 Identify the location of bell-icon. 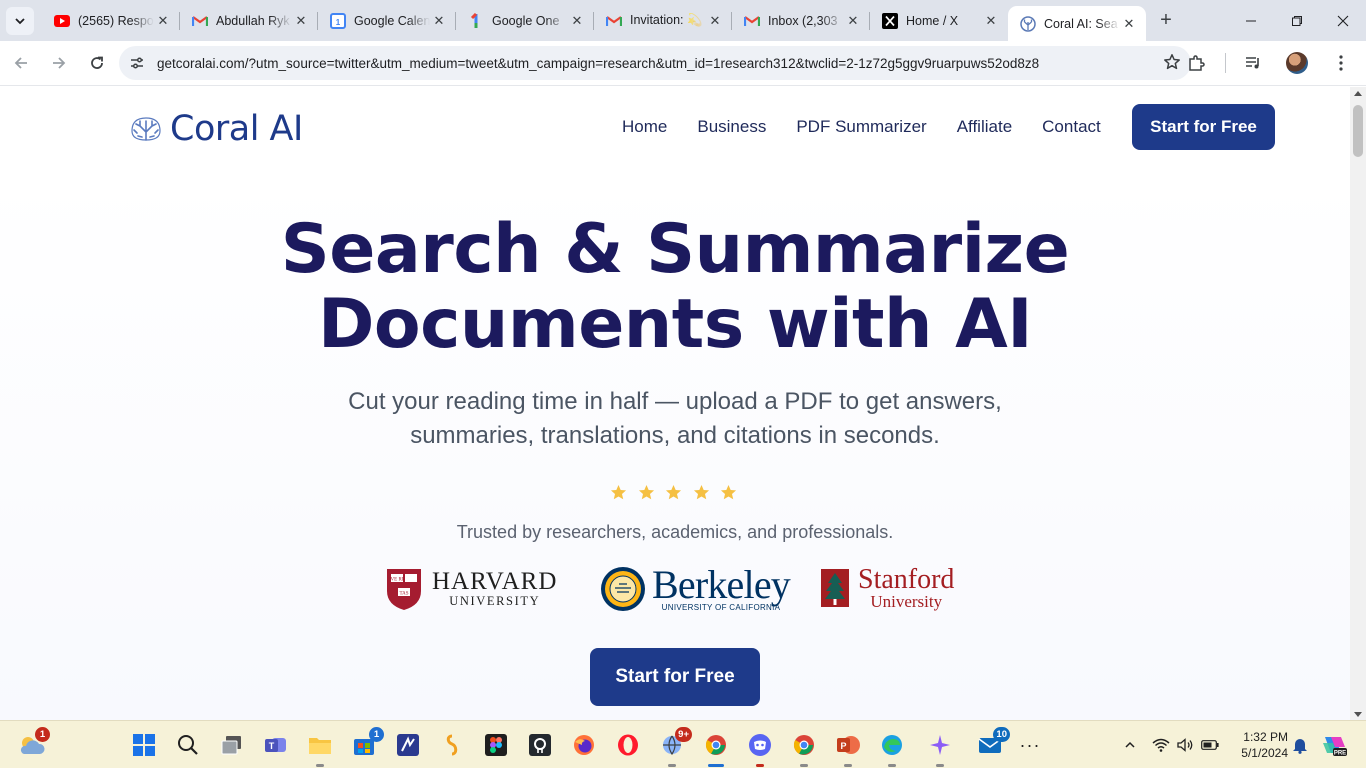
(1300, 746).